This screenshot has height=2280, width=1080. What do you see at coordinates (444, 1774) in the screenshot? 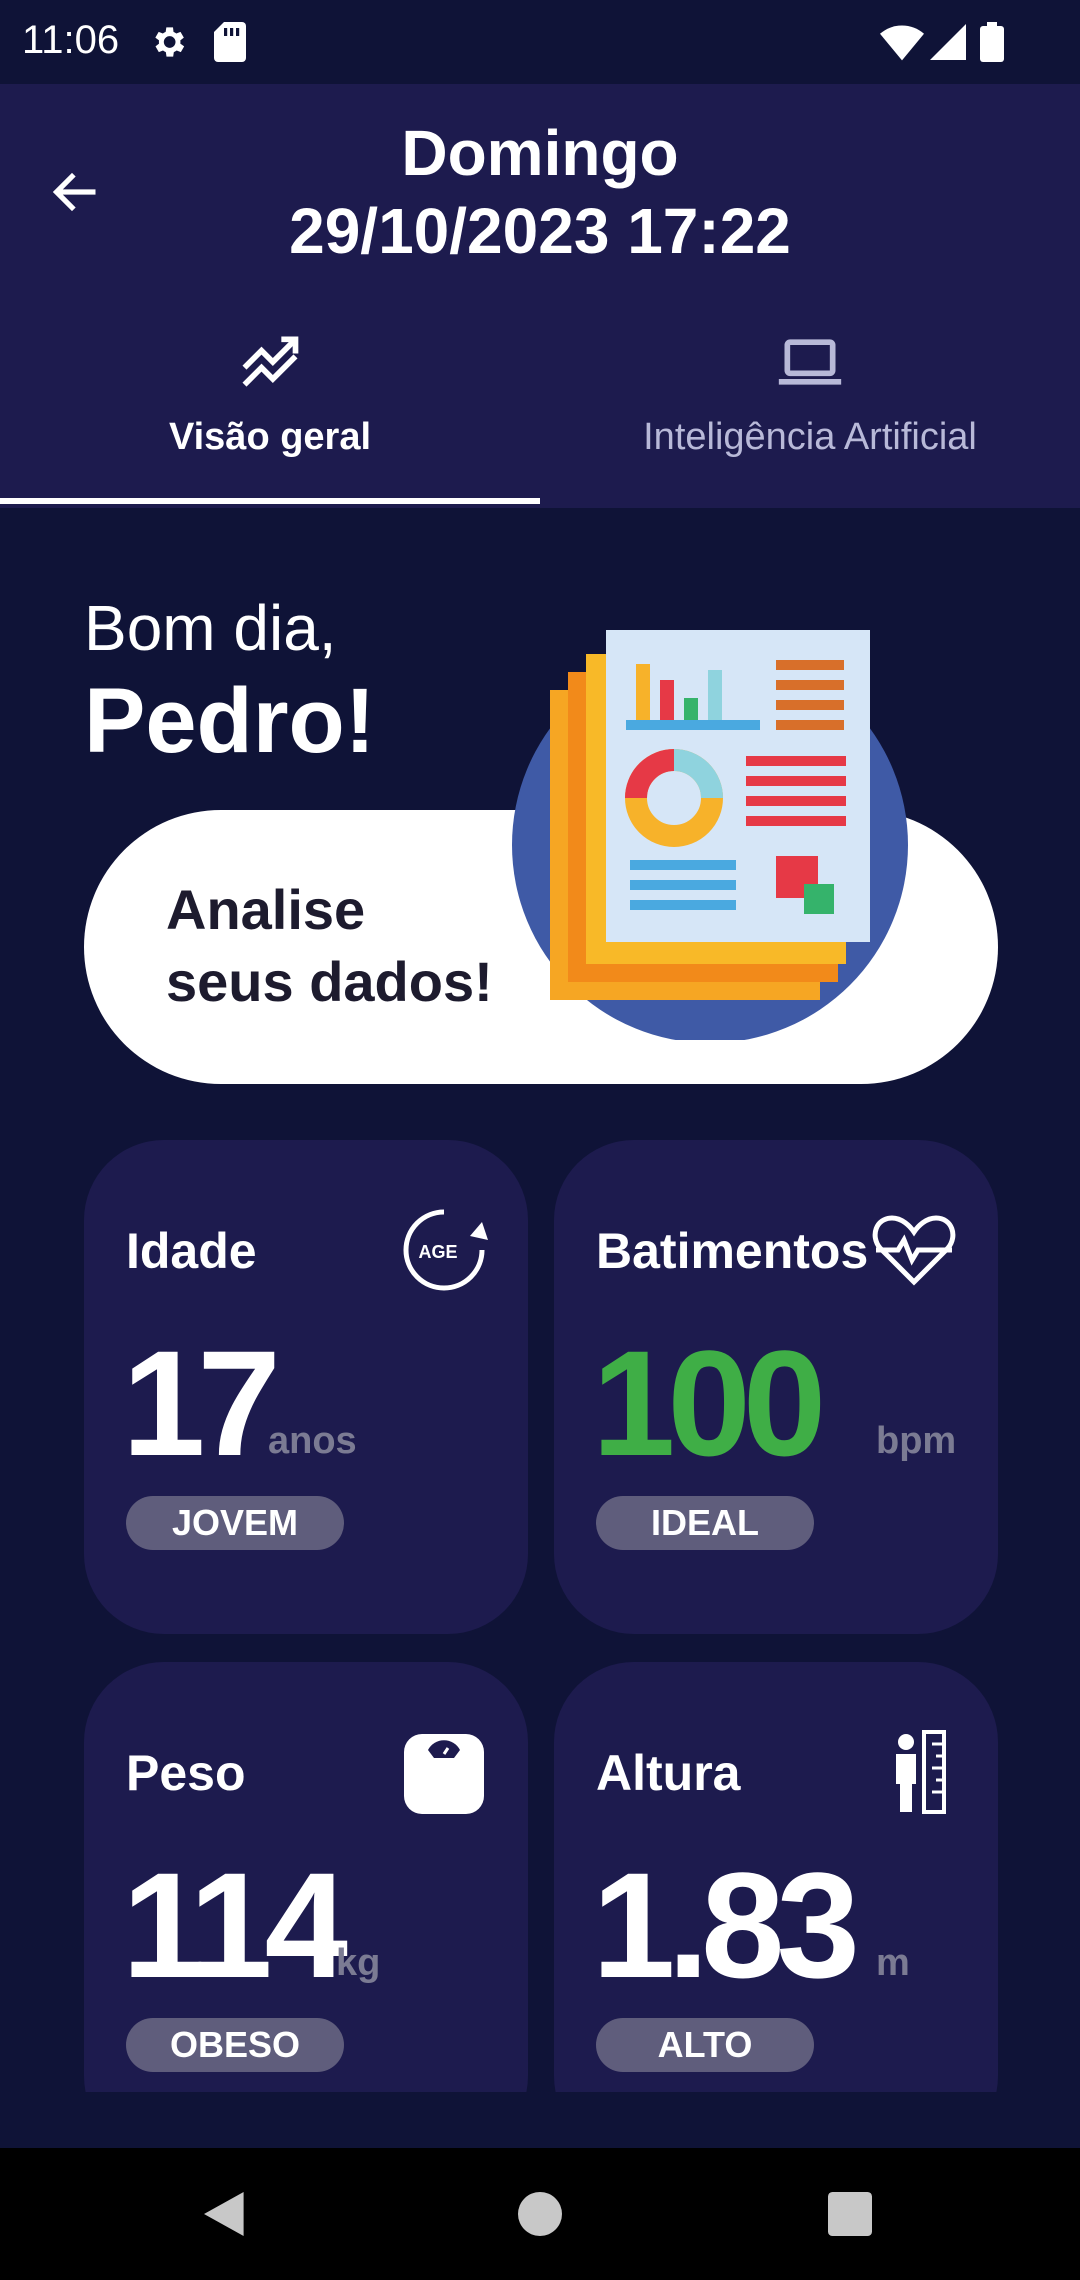
I see `scale-icon` at bounding box center [444, 1774].